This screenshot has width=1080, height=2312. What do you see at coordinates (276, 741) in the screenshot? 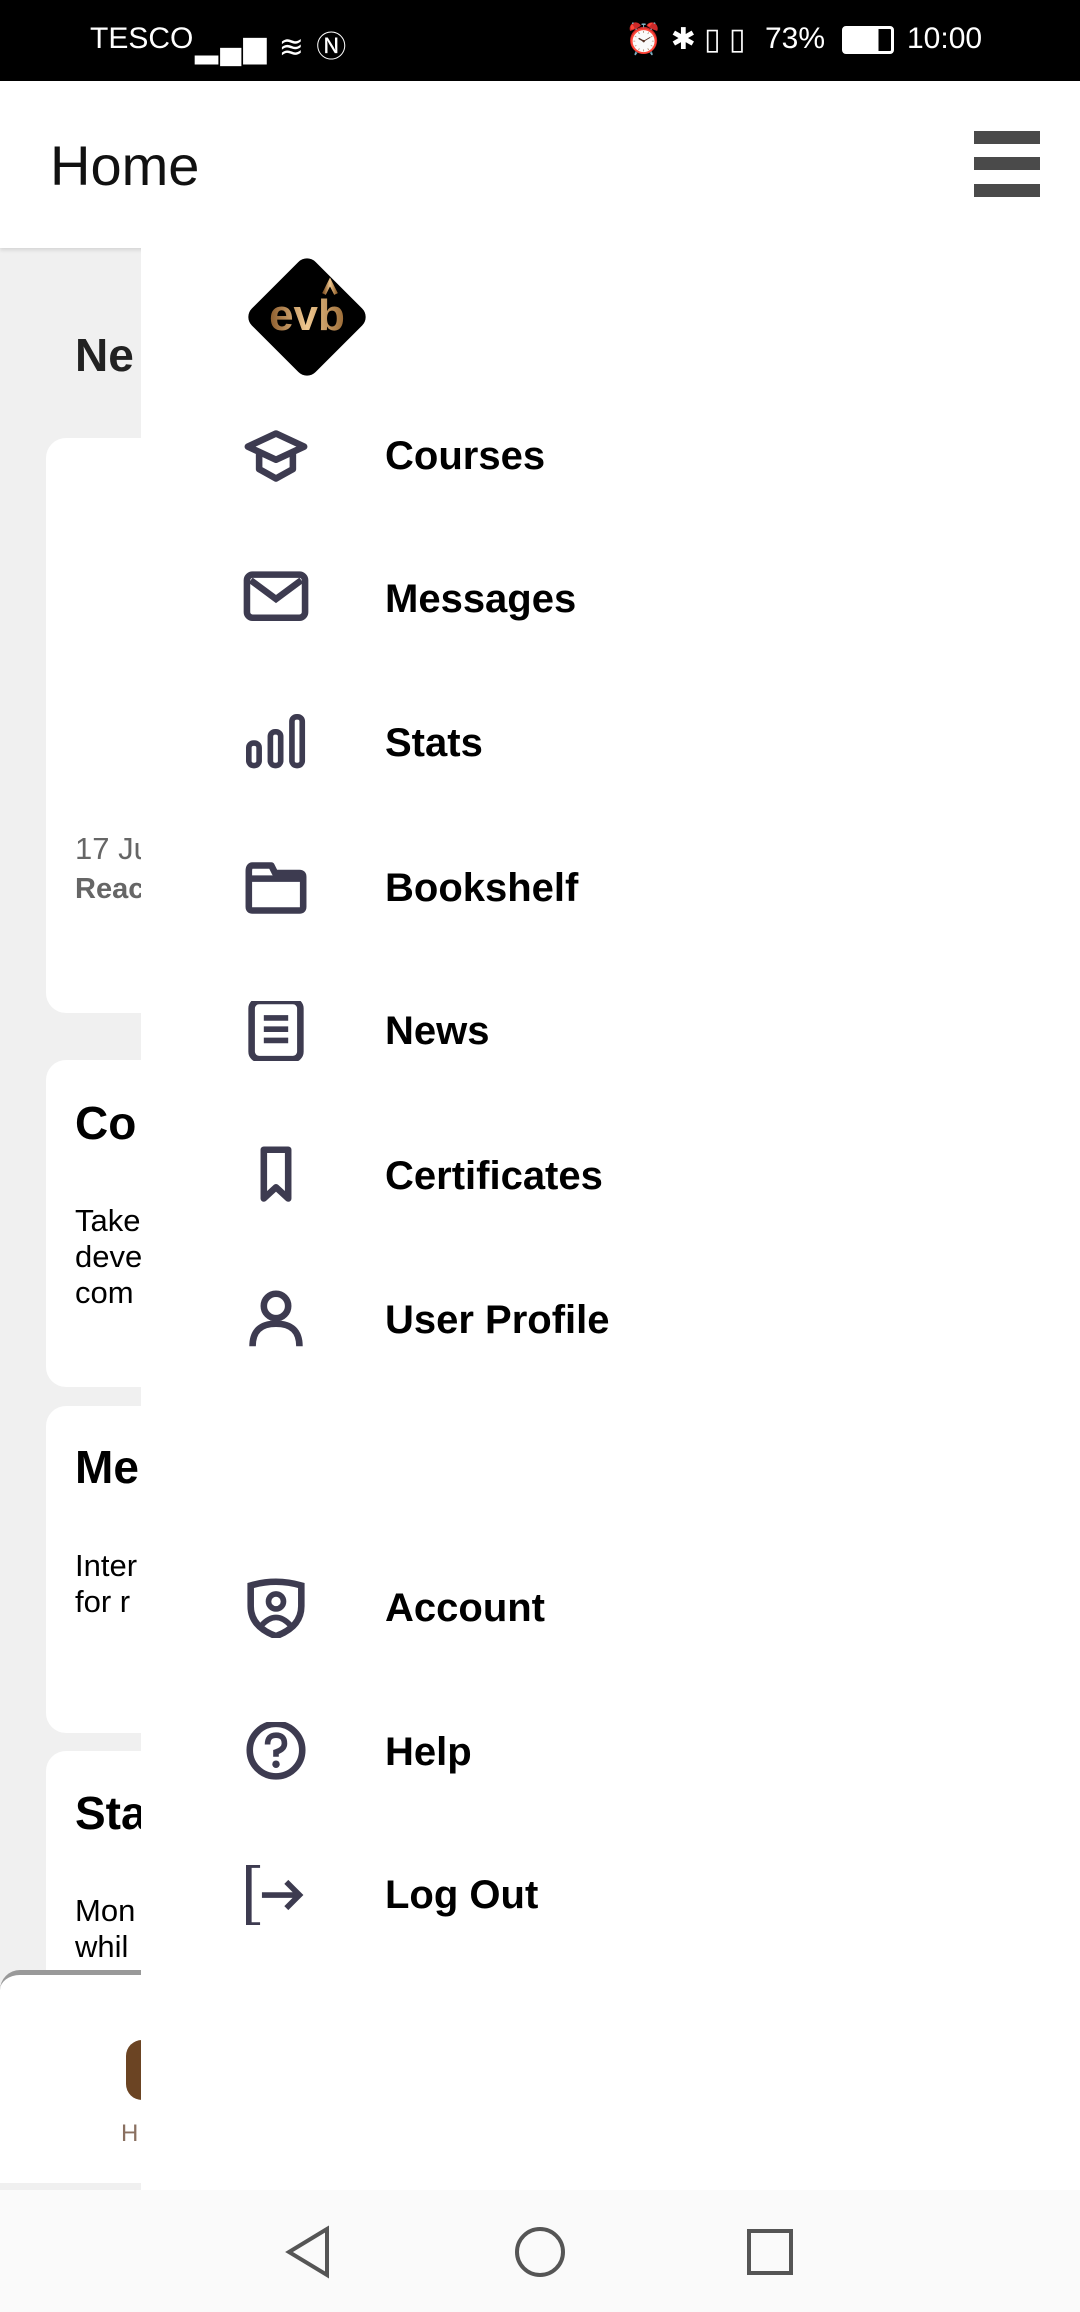
I see `bar-chart-icon` at bounding box center [276, 741].